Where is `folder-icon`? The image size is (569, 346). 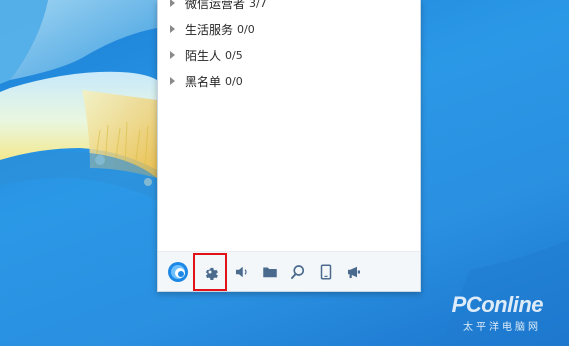
folder-icon is located at coordinates (270, 272).